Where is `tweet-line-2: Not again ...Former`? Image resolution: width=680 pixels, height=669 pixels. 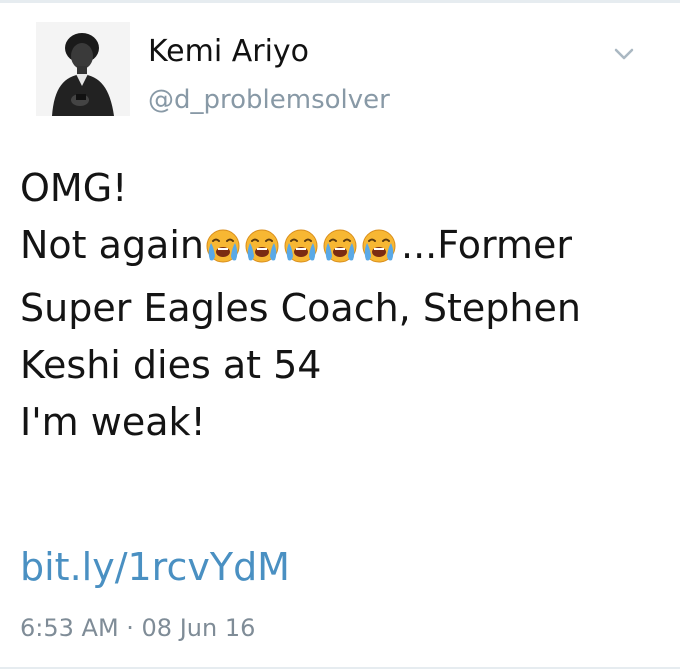 tweet-line-2: Not again ...Former is located at coordinates (340, 248).